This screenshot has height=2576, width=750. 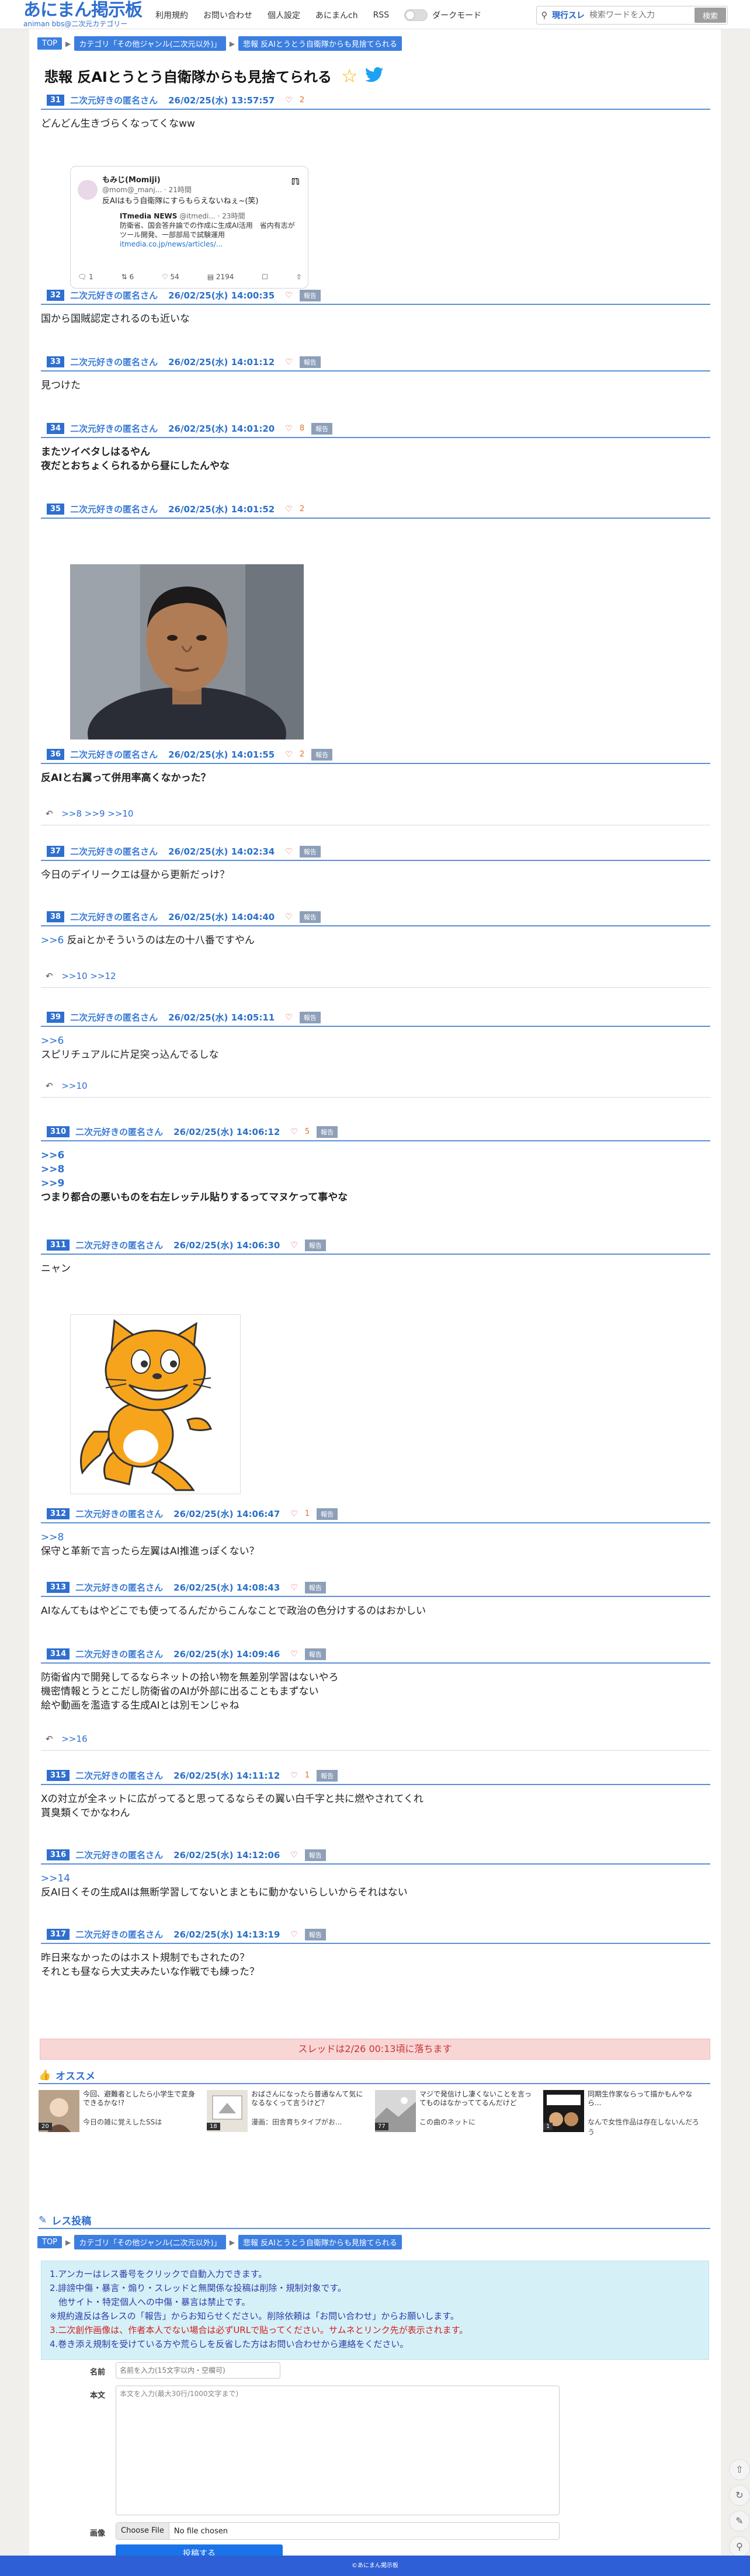 What do you see at coordinates (336, 15) in the screenshot?
I see `nav-animanch: あにまんch` at bounding box center [336, 15].